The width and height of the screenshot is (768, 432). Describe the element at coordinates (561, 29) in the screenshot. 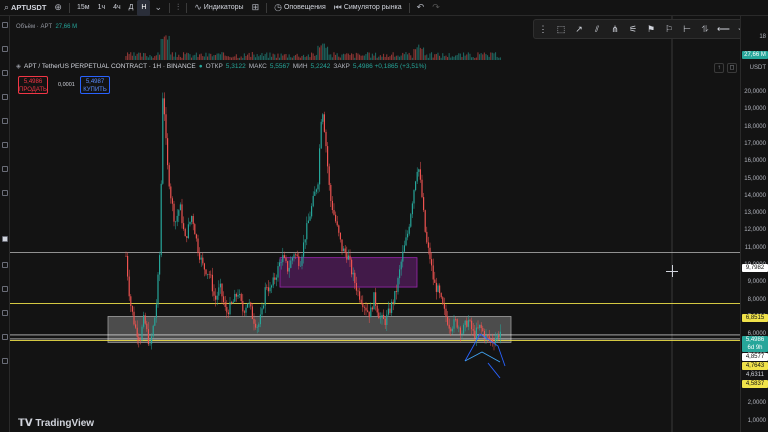

I see `rectangle-select-icon: ⬚` at that location.